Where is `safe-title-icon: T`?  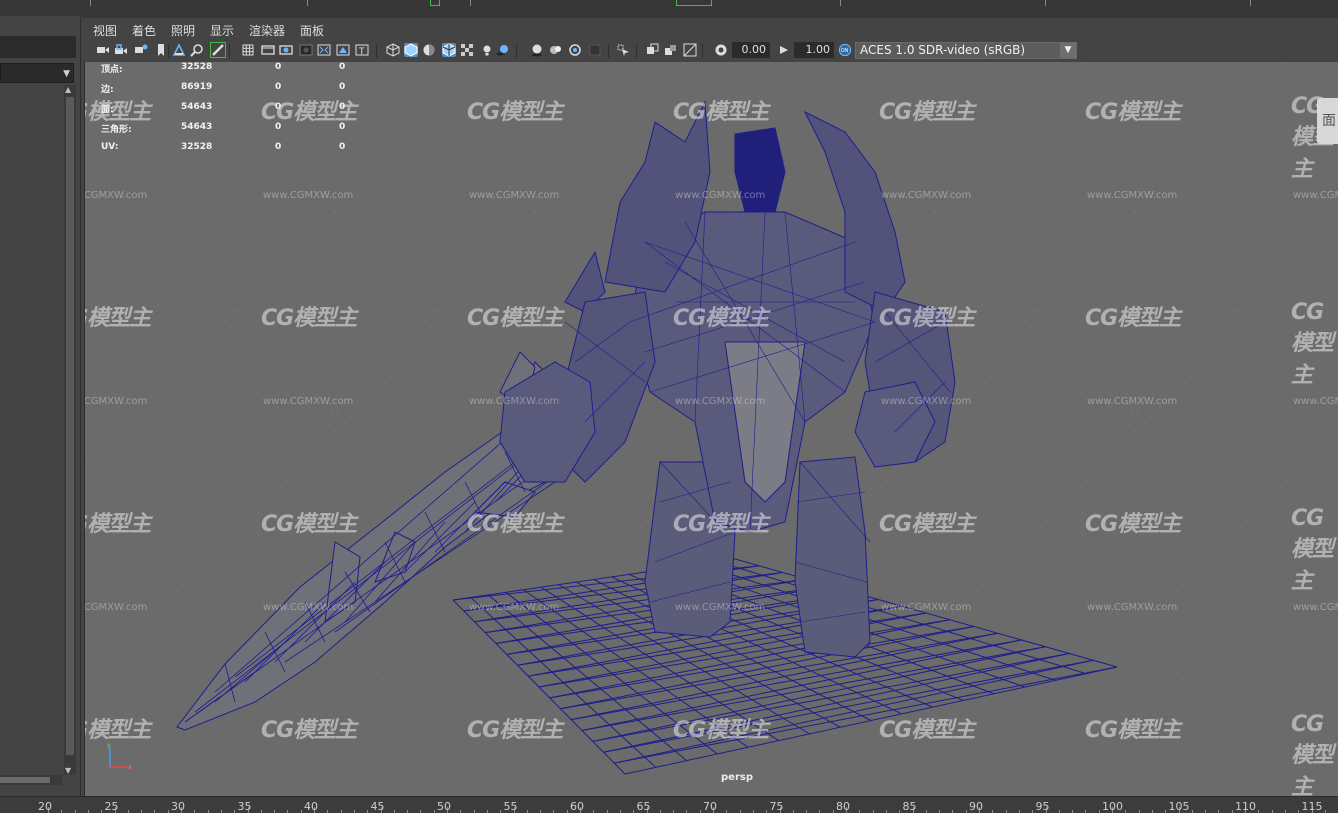 safe-title-icon: T is located at coordinates (362, 50).